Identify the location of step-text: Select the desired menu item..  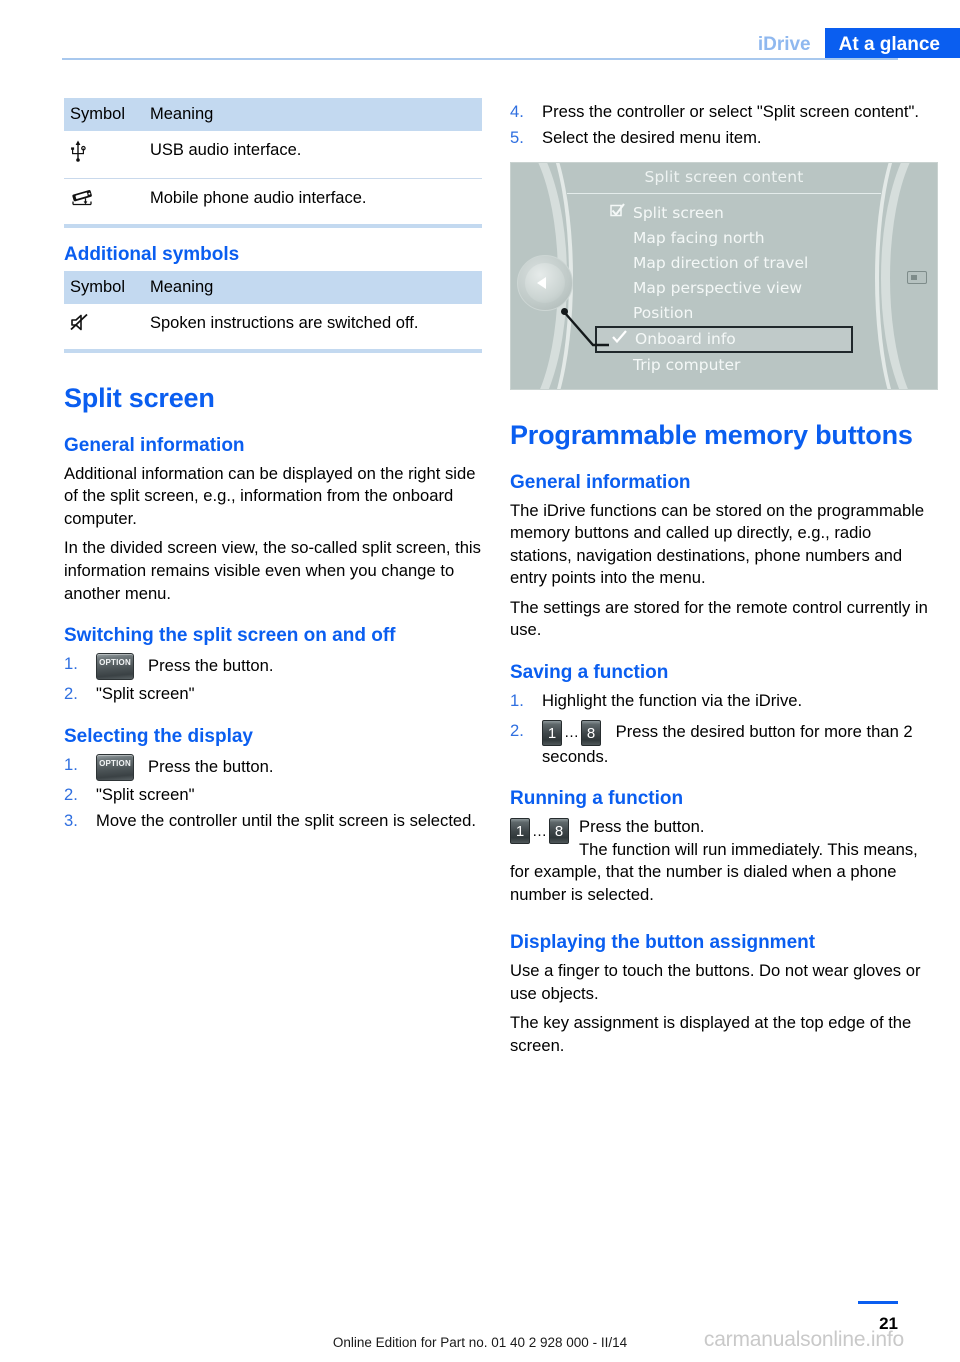
(652, 137).